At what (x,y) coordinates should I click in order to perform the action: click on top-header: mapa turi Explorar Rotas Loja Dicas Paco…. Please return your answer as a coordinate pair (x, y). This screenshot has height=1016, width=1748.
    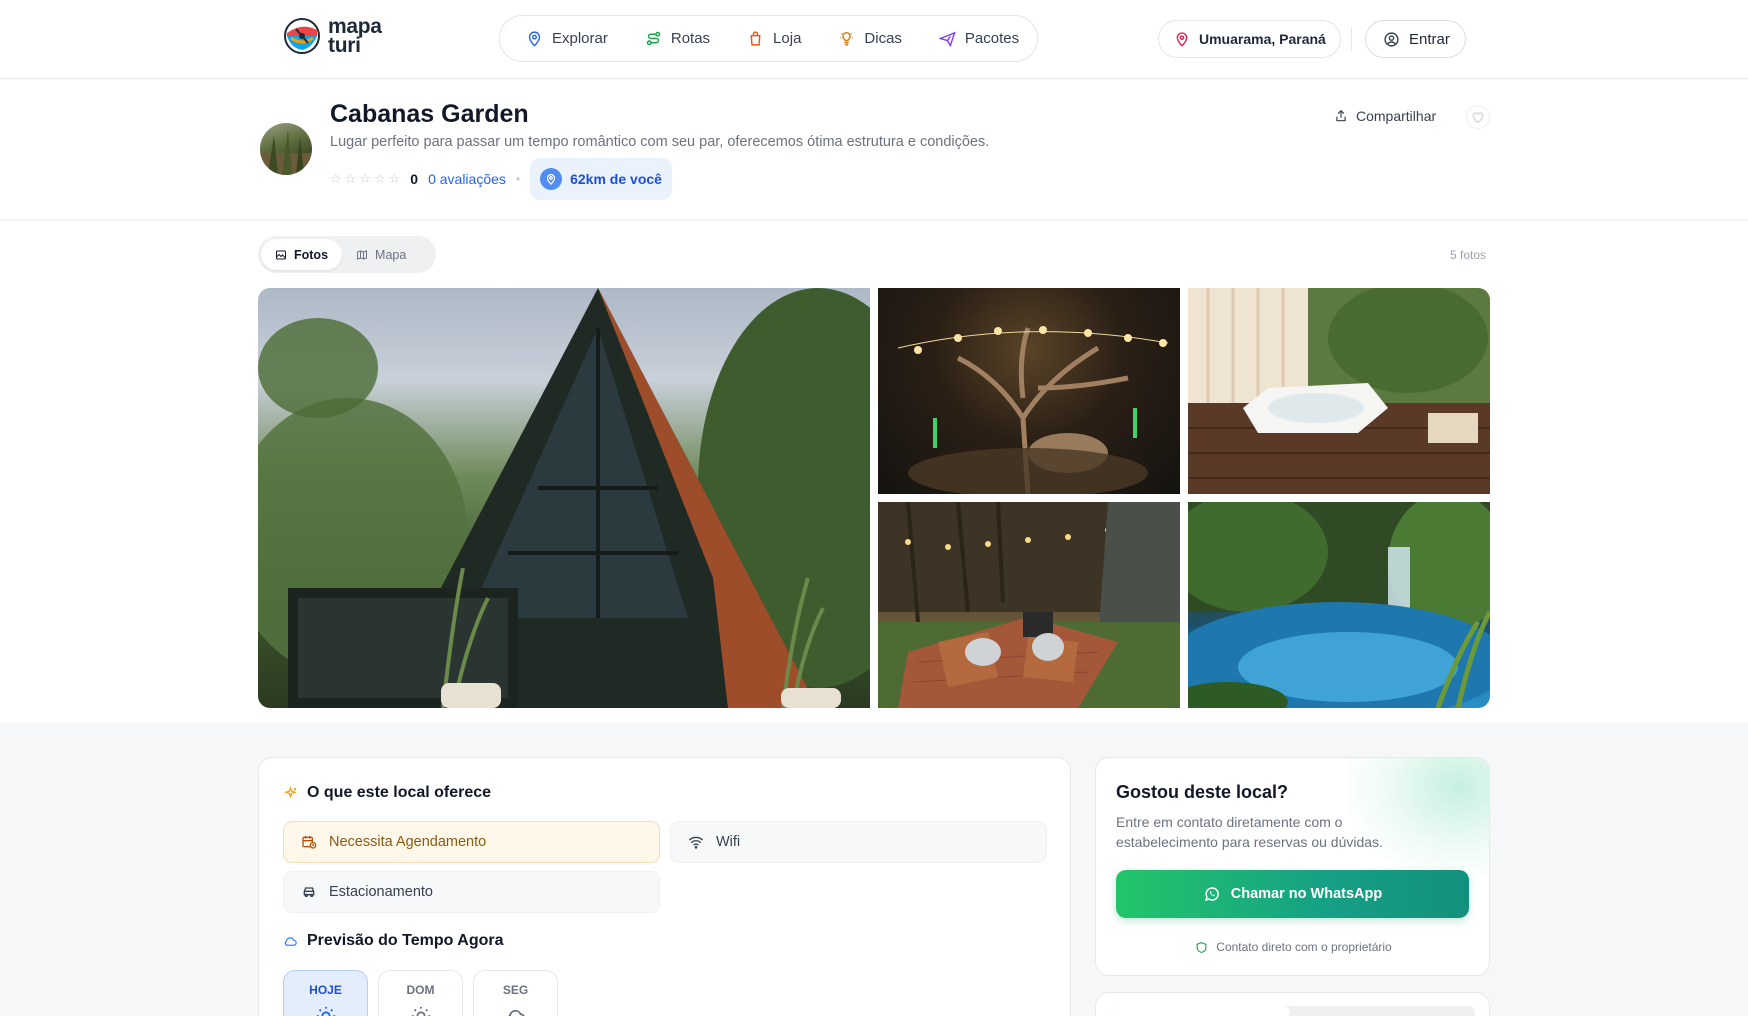
    Looking at the image, I should click on (874, 39).